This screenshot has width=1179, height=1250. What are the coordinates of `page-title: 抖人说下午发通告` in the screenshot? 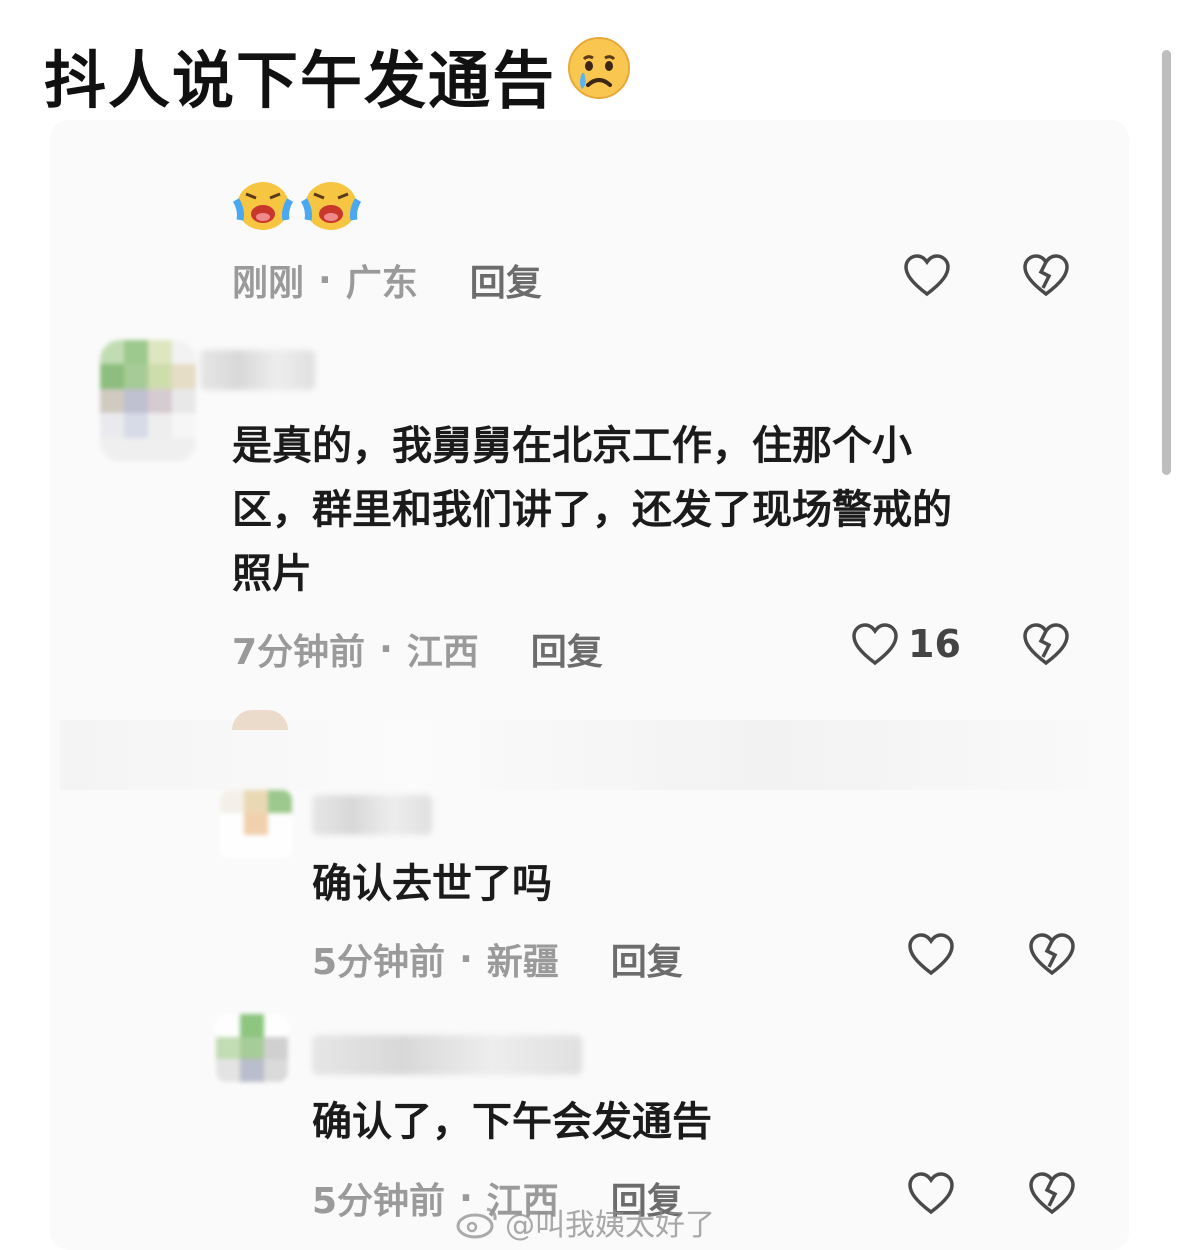 It's located at (338, 75).